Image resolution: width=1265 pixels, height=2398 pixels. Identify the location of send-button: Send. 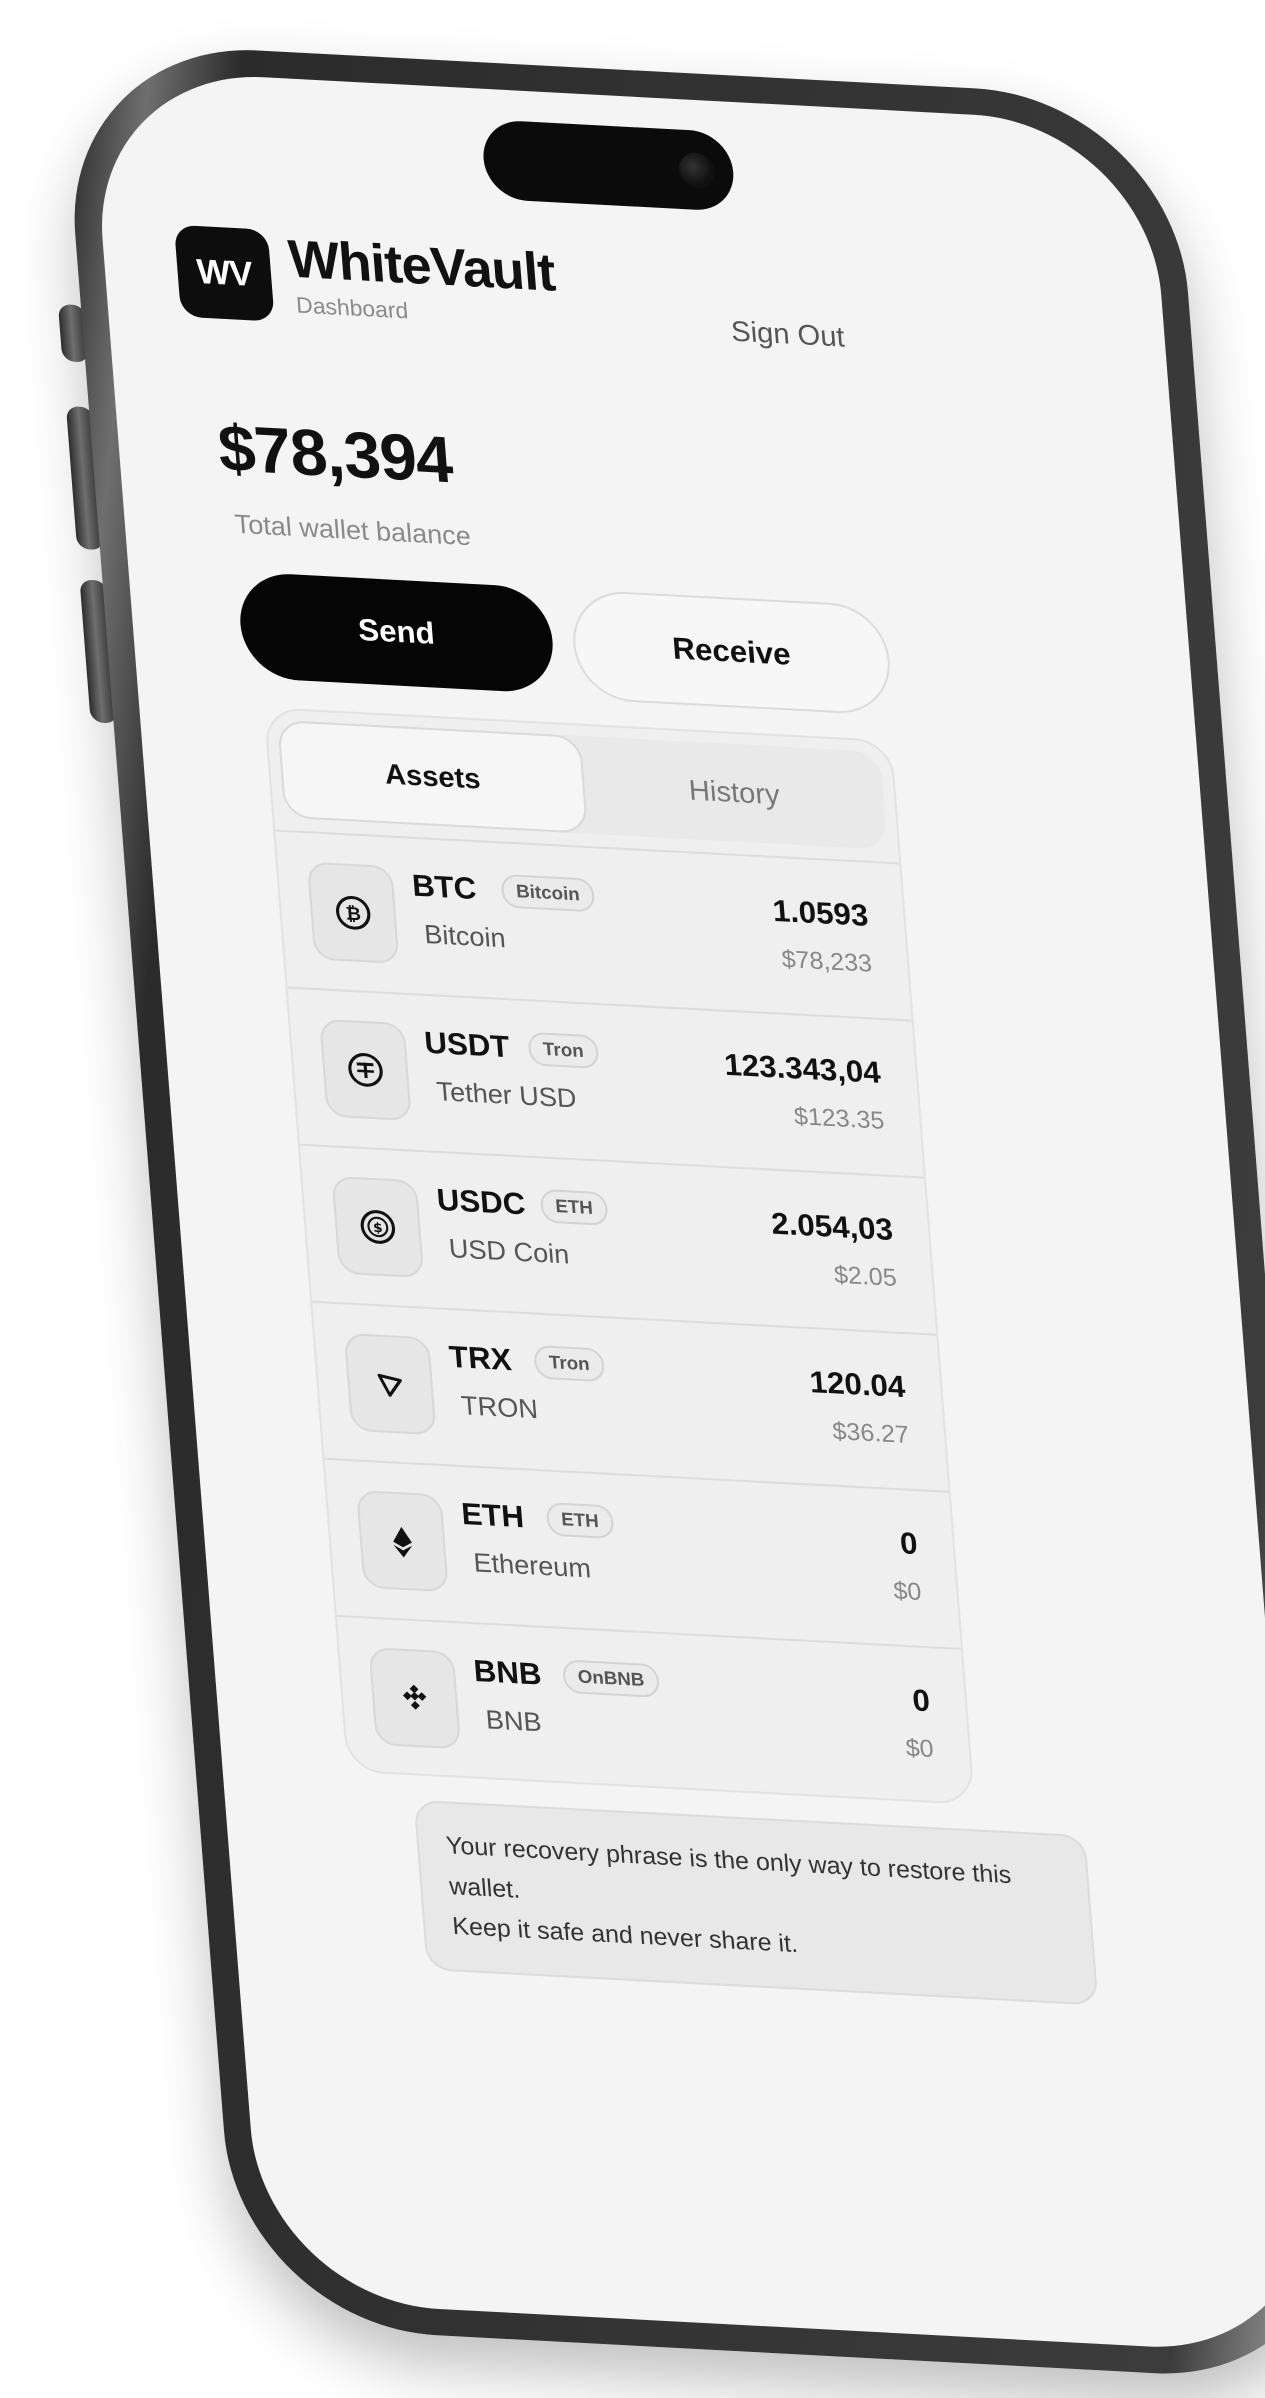
(396, 633).